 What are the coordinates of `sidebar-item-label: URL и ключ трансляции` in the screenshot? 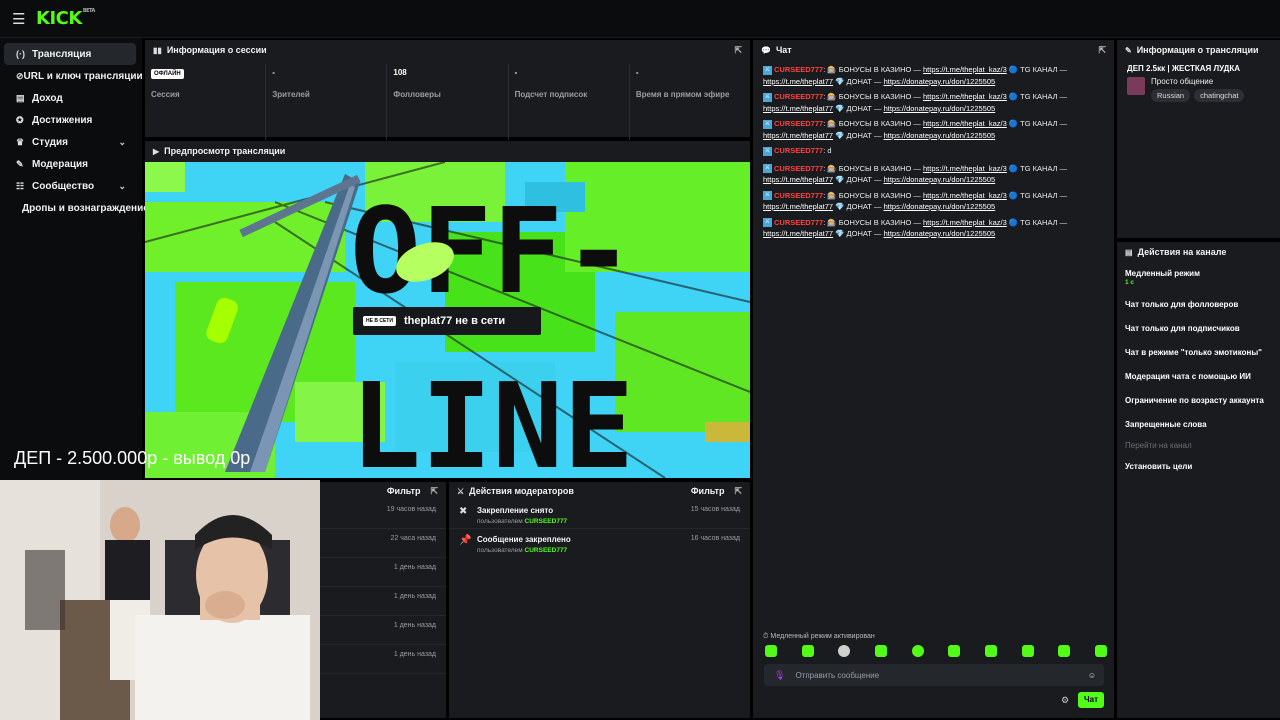 It's located at (83, 76).